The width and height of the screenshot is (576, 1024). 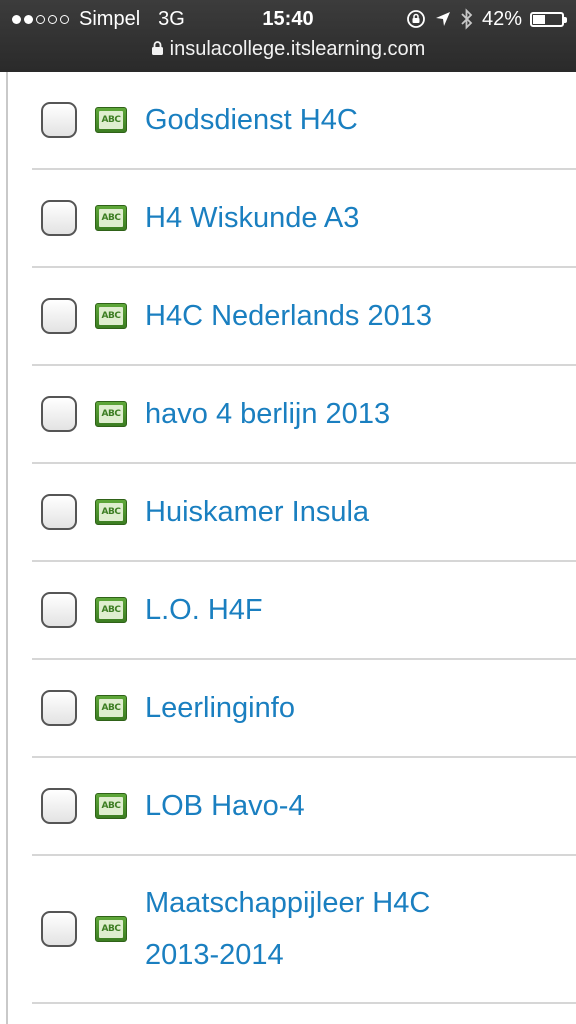 I want to click on course-row: ABC Maatschappijleer H4C 2013-2014, so click(x=304, y=930).